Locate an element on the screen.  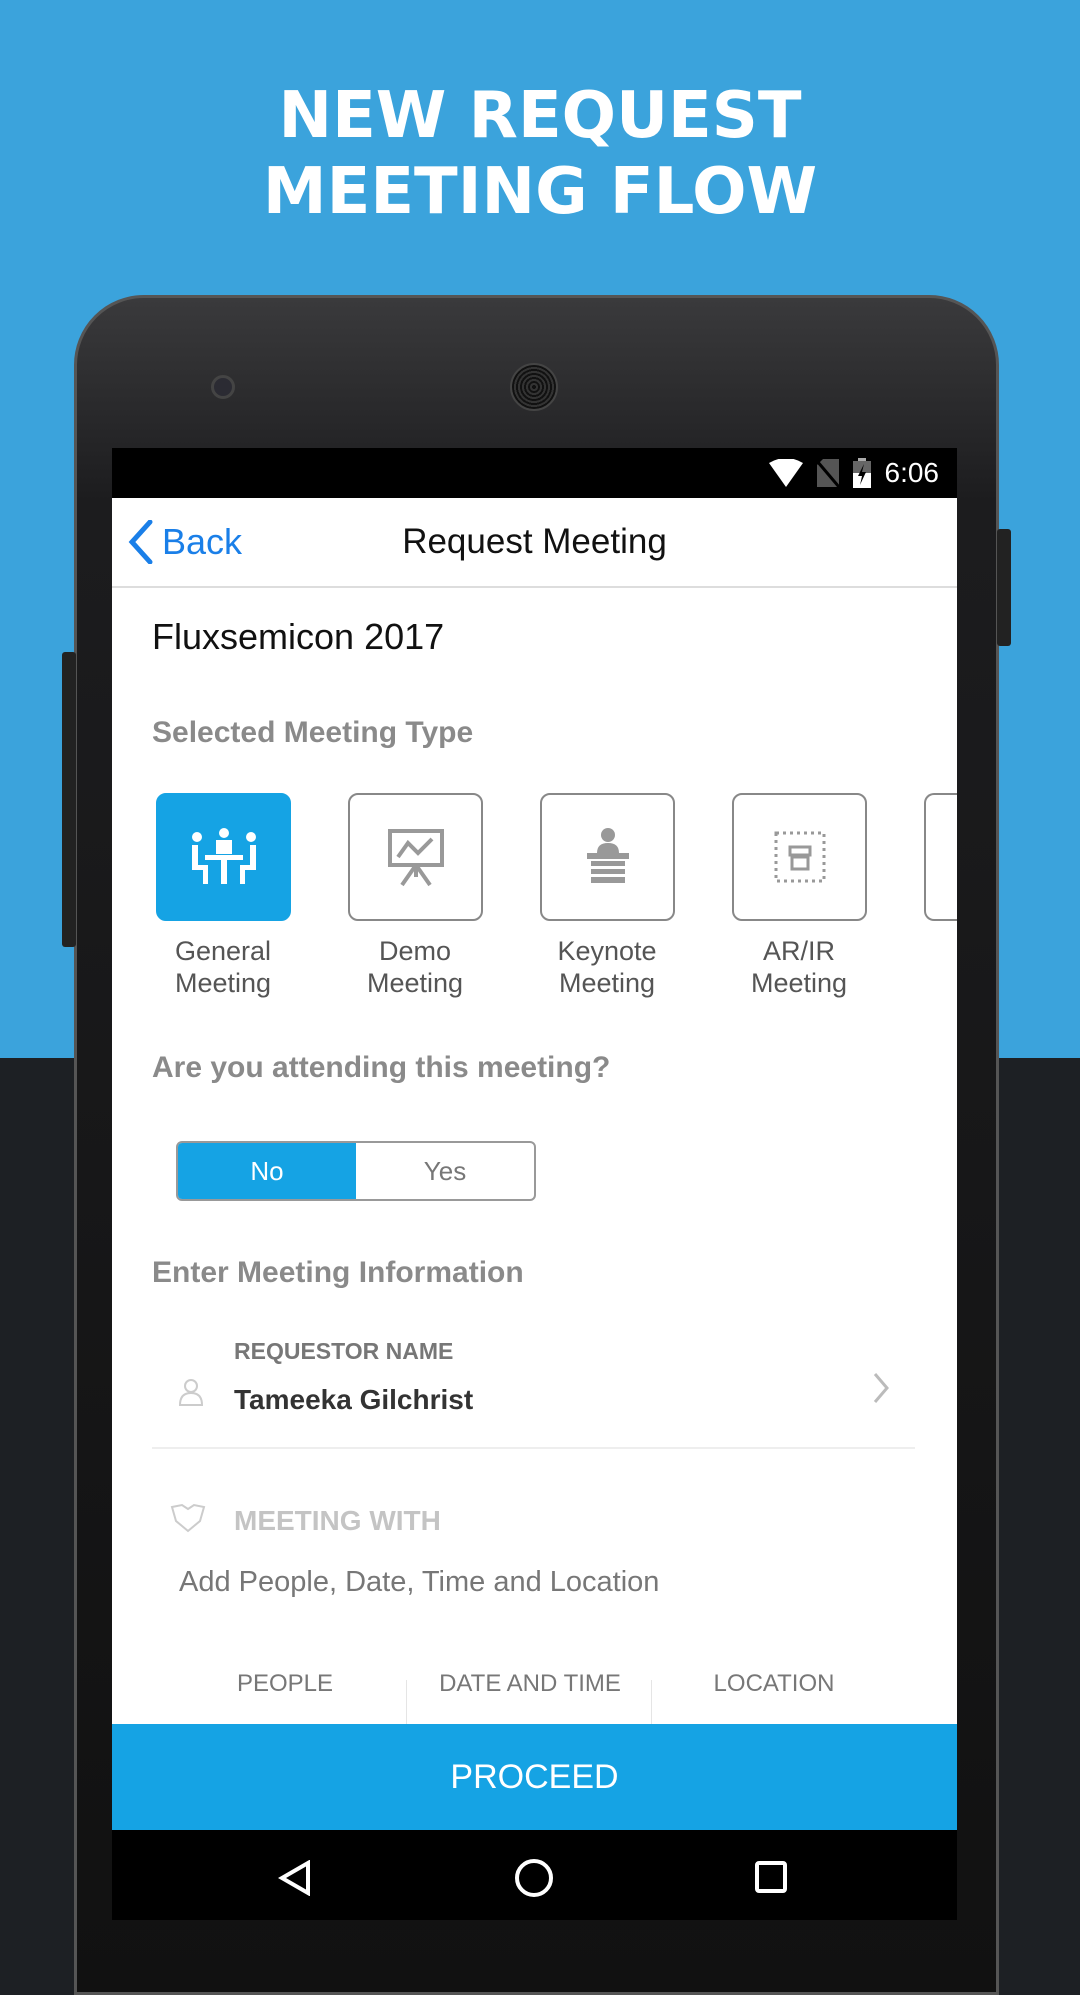
podium-speaker-icon is located at coordinates (607, 855).